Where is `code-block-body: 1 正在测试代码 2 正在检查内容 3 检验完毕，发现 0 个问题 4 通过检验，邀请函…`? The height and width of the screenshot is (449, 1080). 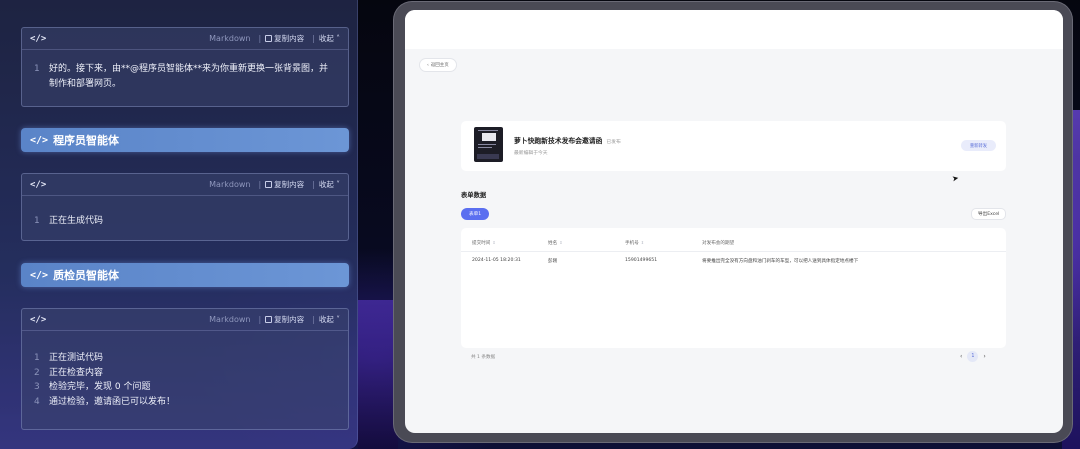
code-block-body: 1 正在测试代码 2 正在检查内容 3 检验完毕，发现 0 个问题 4 通过检验，邀请函… is located at coordinates (185, 374).